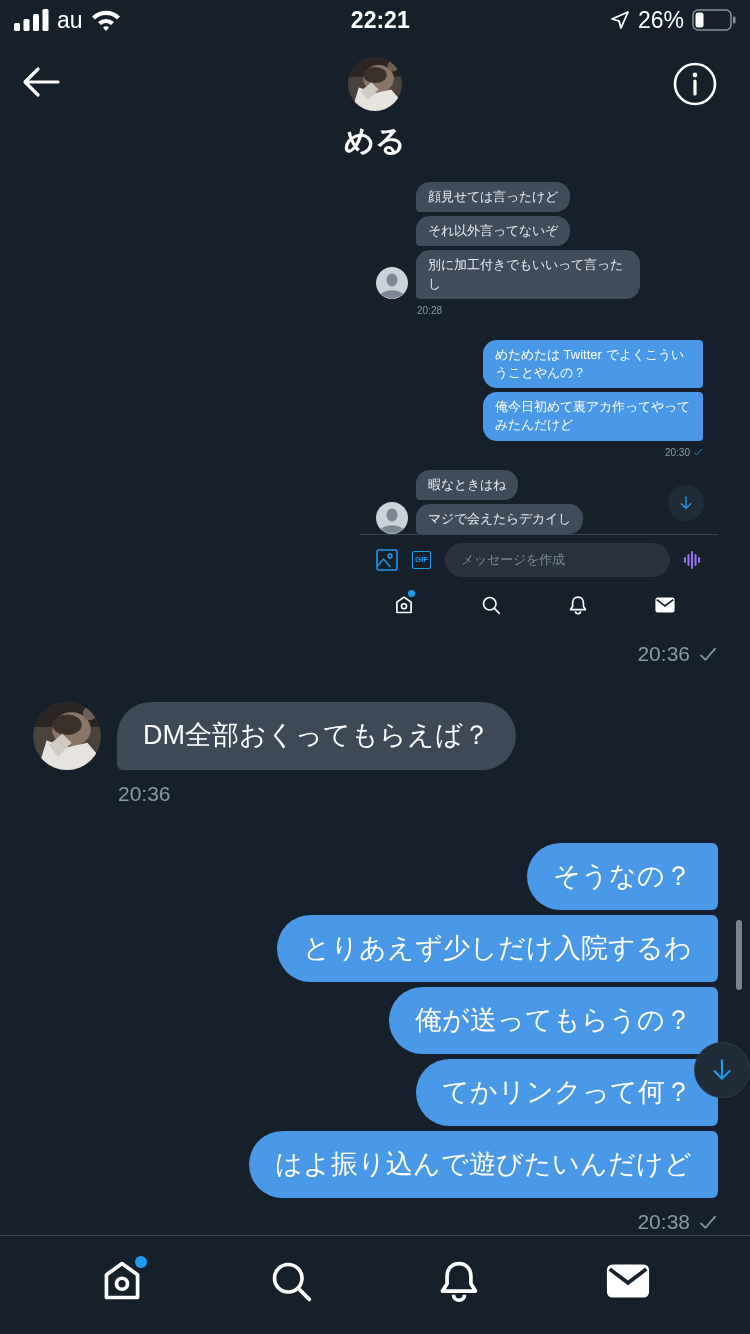  I want to click on back-arrow-icon, so click(41, 82).